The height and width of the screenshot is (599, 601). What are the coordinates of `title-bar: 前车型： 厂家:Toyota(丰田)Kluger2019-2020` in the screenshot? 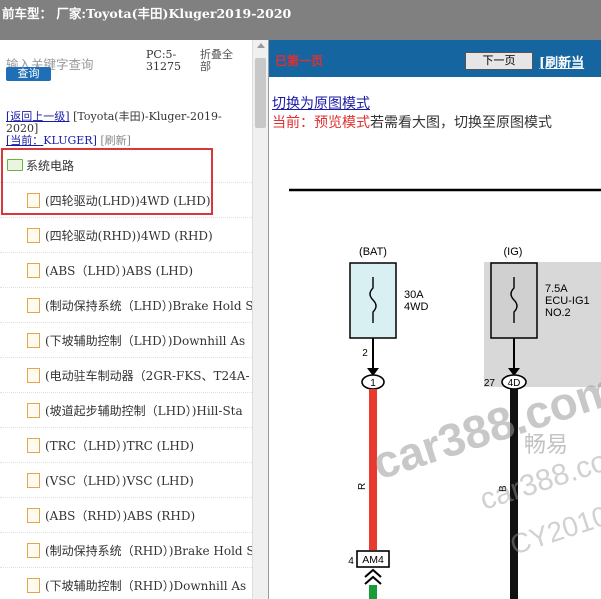 It's located at (300, 20).